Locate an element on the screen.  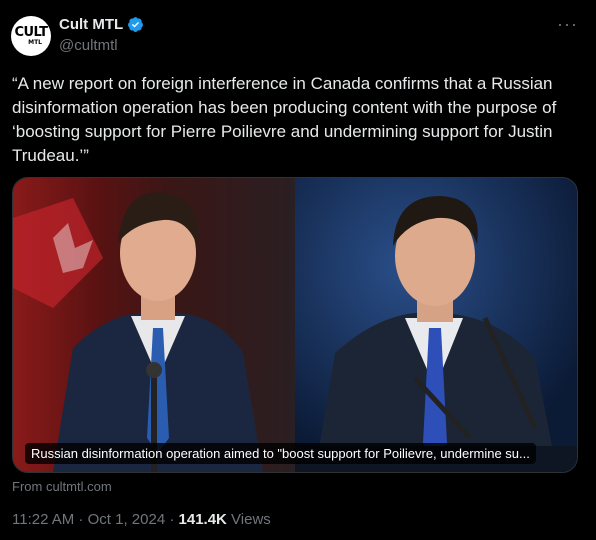
tweet-time: 11:22 AM is located at coordinates (43, 519).